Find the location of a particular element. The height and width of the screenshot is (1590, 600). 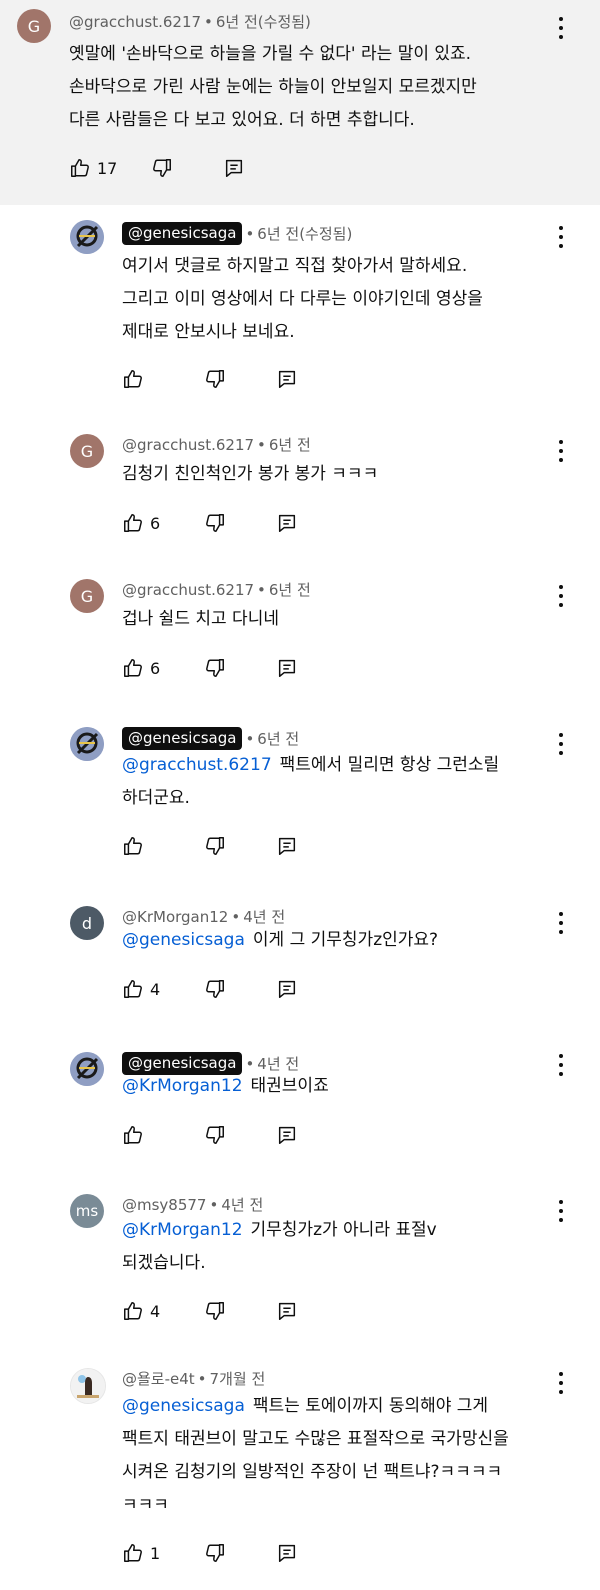

comment-text: 겁나 쉴드 치고 다니네 is located at coordinates (200, 619).